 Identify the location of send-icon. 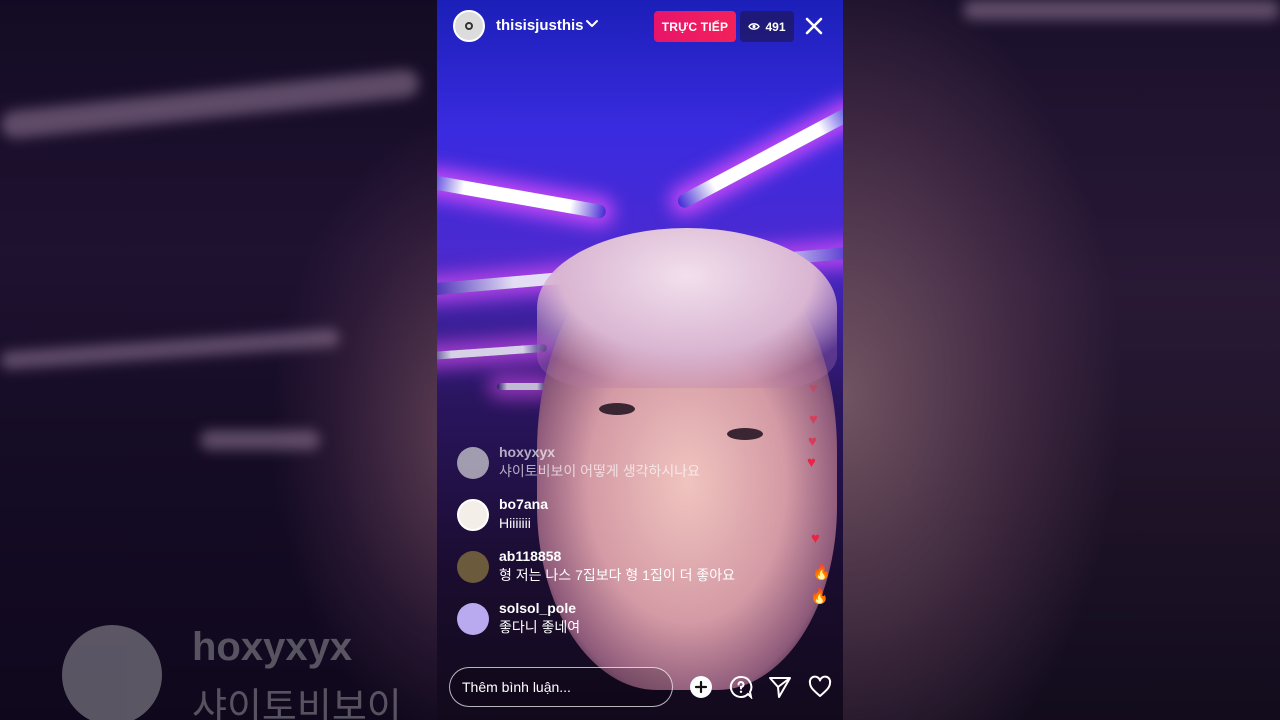
(780, 687).